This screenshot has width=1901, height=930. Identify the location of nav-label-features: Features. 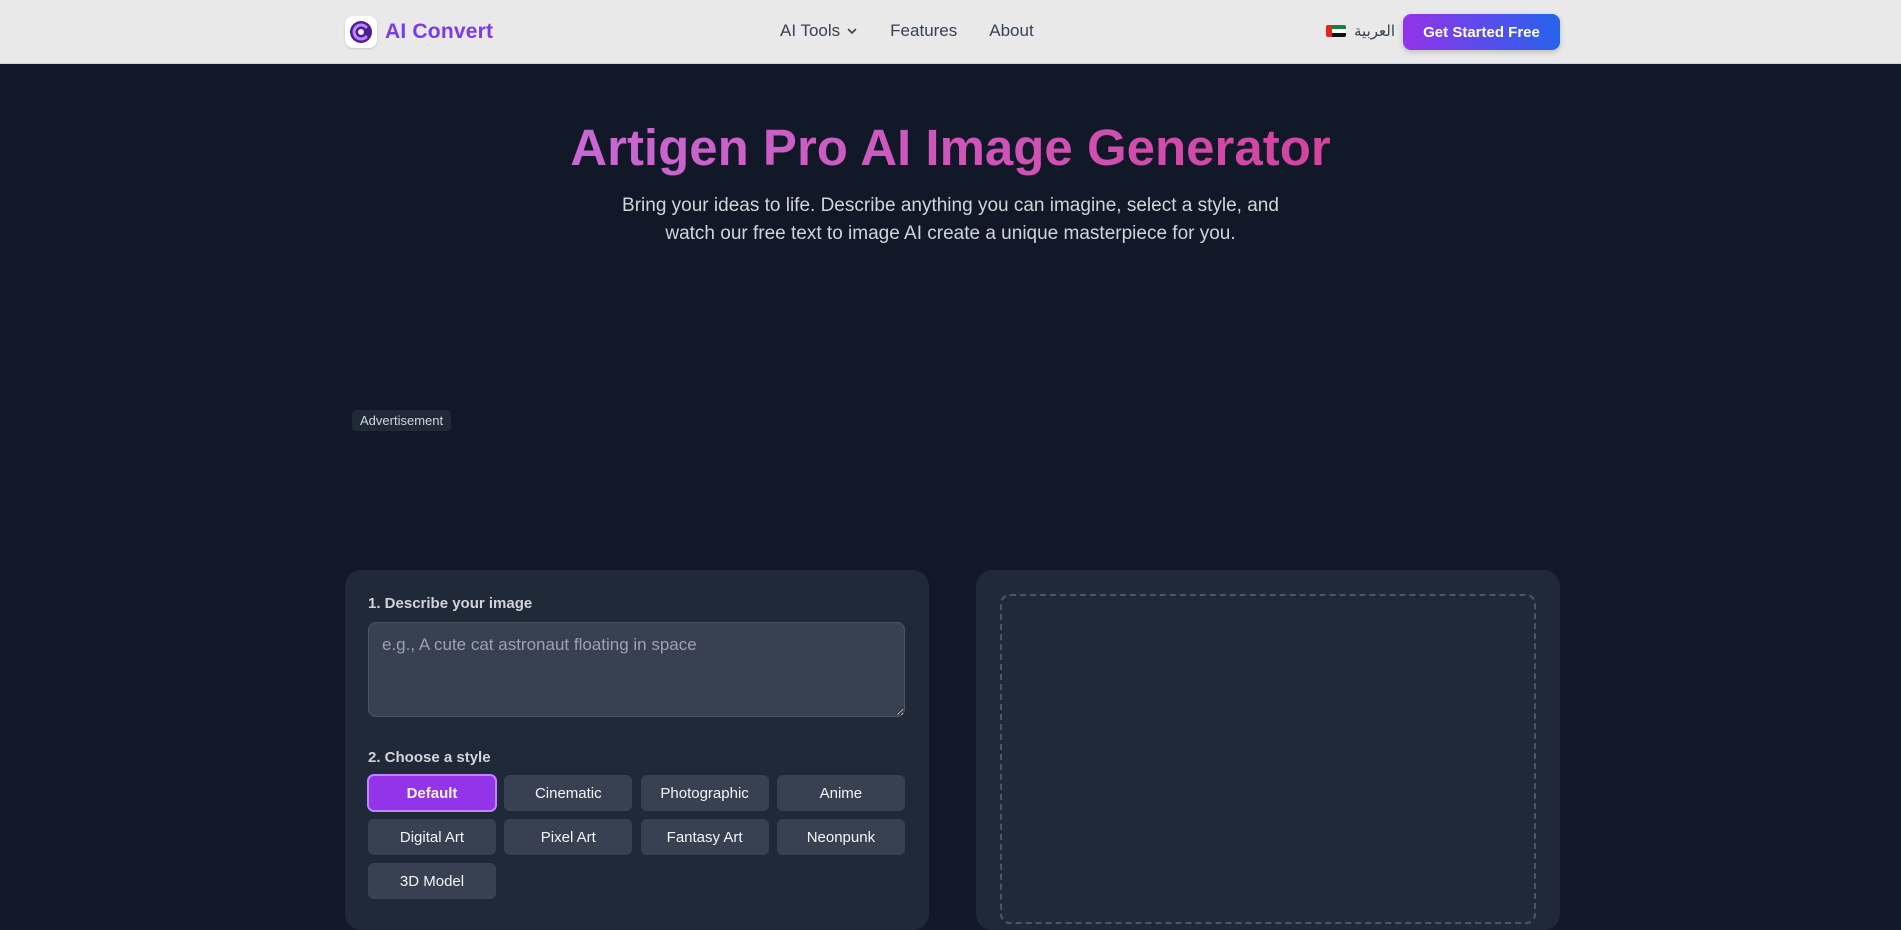
(923, 31).